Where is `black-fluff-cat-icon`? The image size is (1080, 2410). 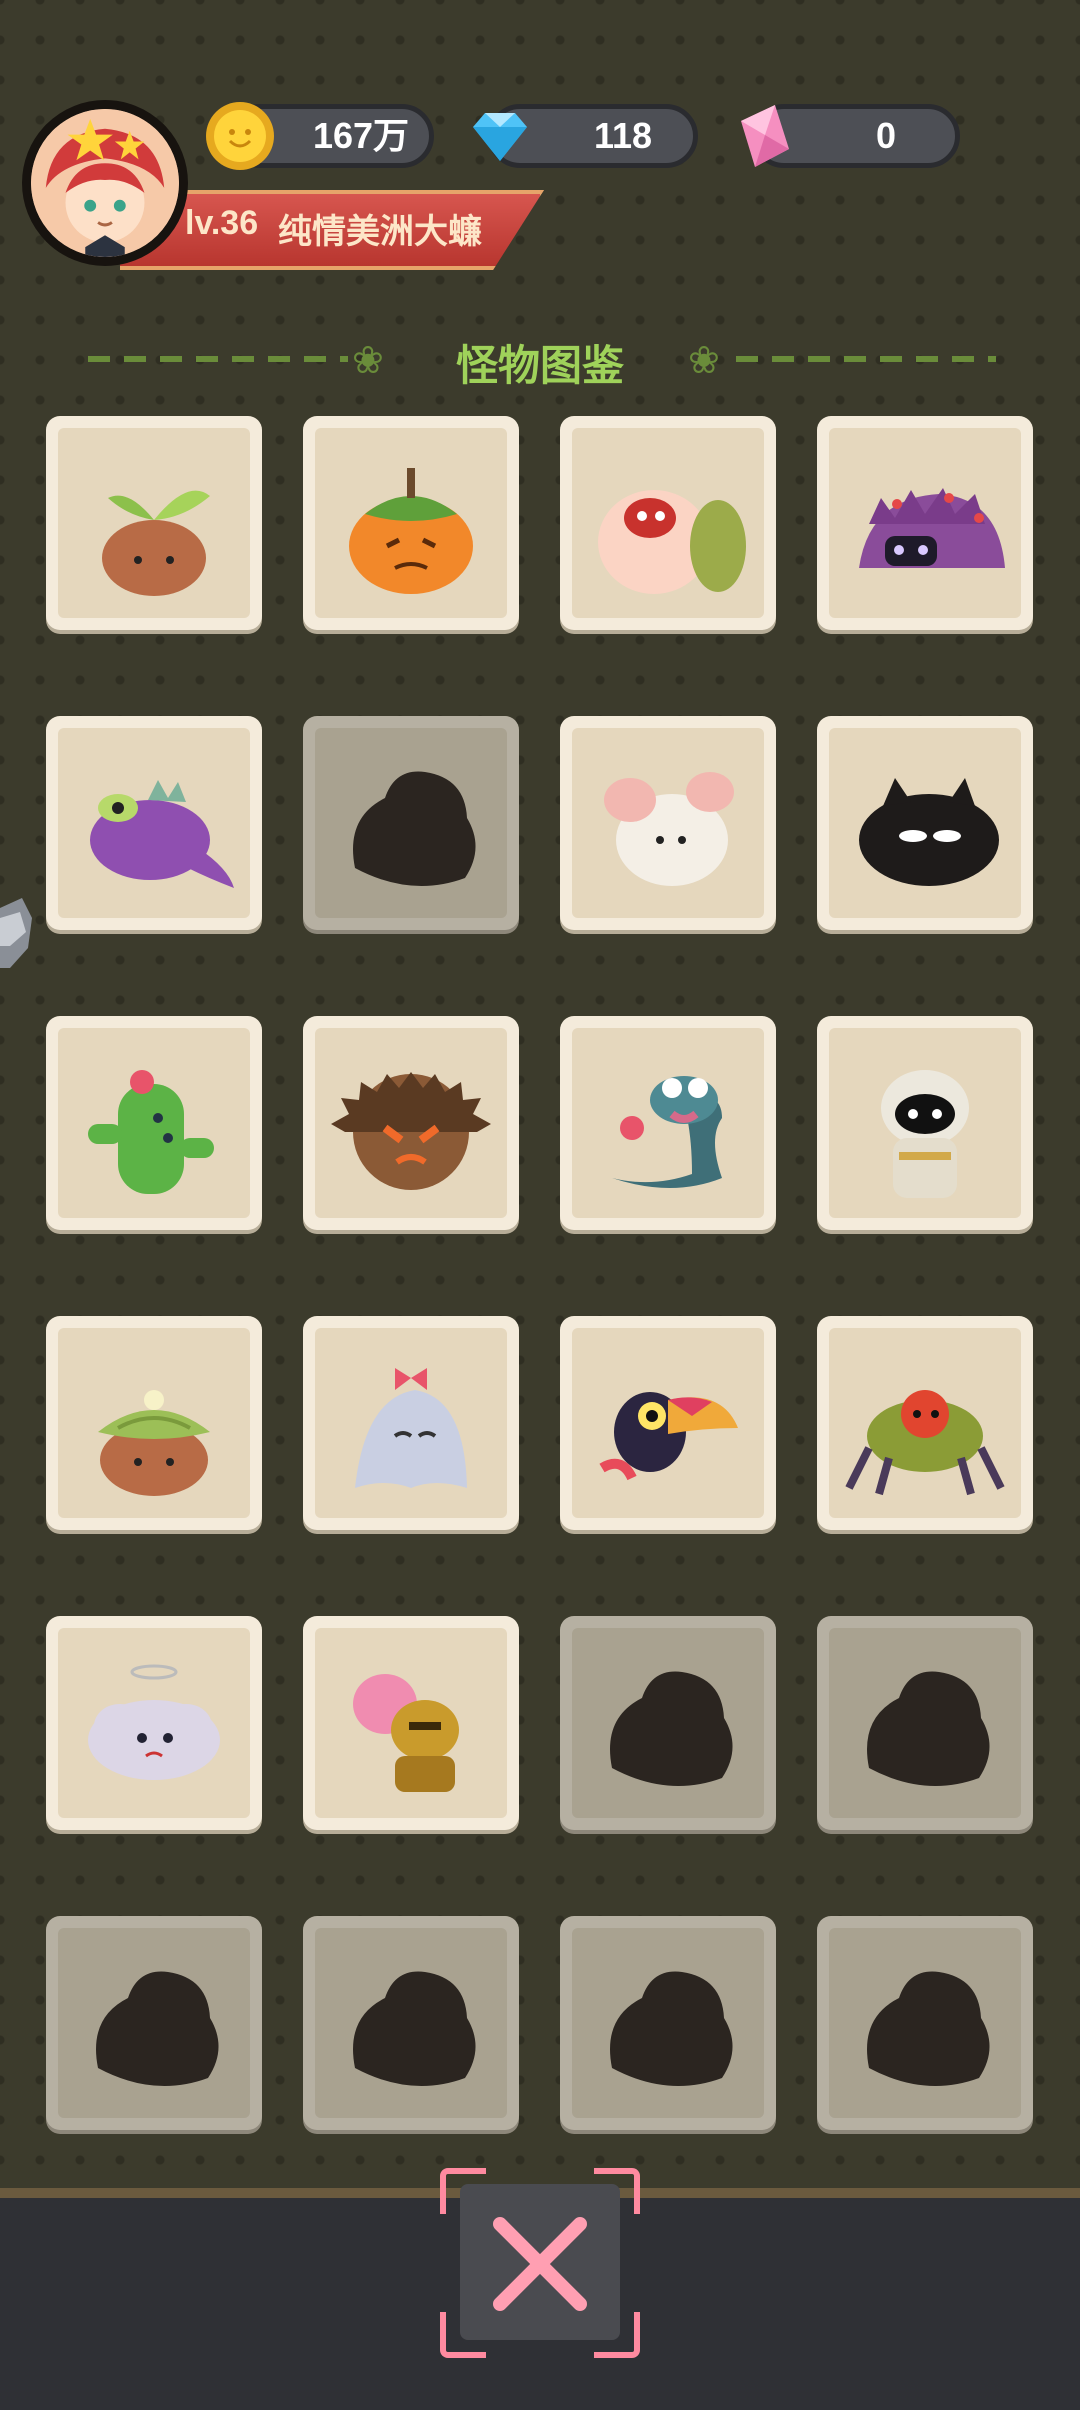 black-fluff-cat-icon is located at coordinates (929, 832).